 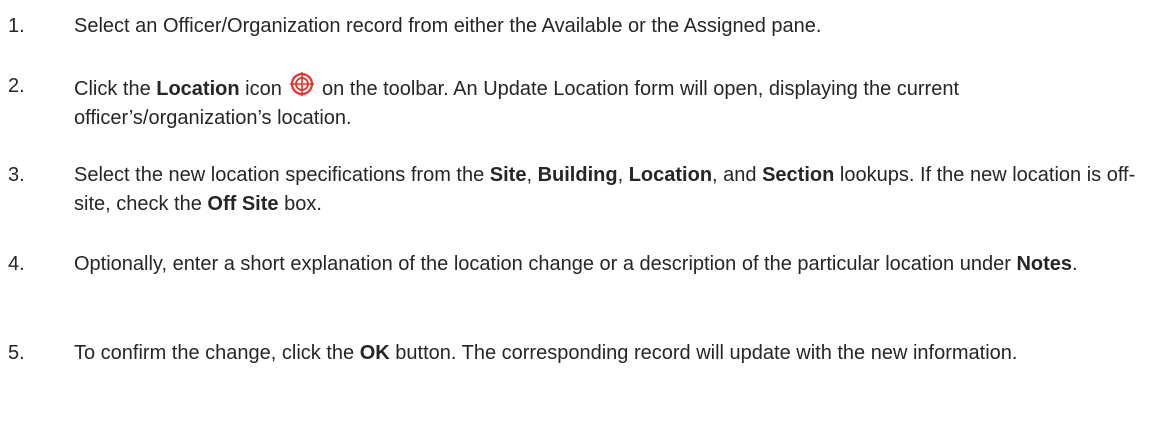 What do you see at coordinates (263, 89) in the screenshot?
I see `step-text-run: icon` at bounding box center [263, 89].